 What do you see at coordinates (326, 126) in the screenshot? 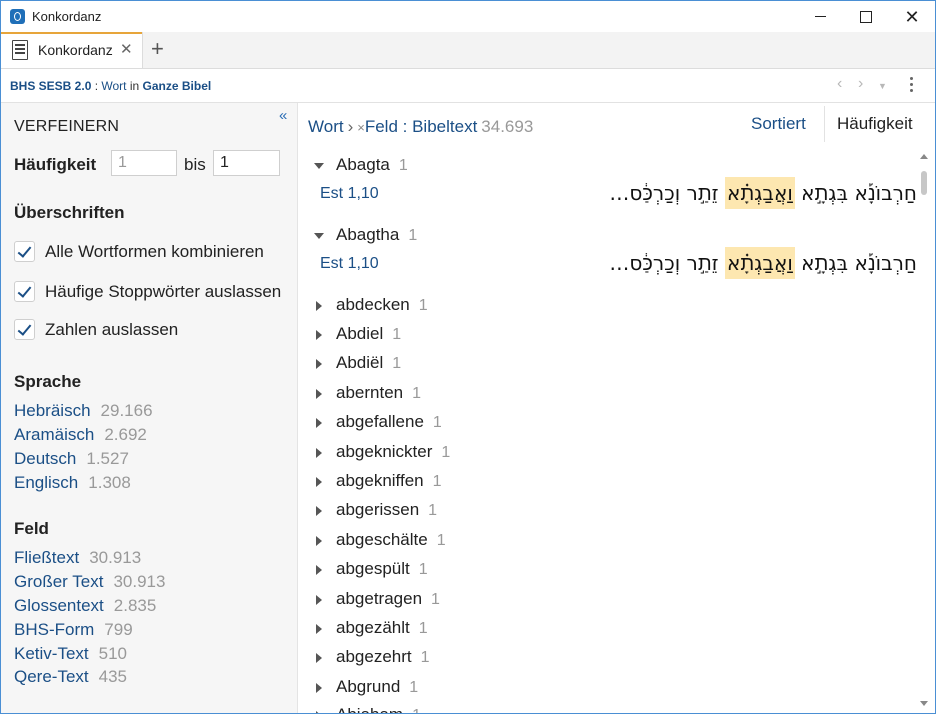
I see `query-word: Wort` at bounding box center [326, 126].